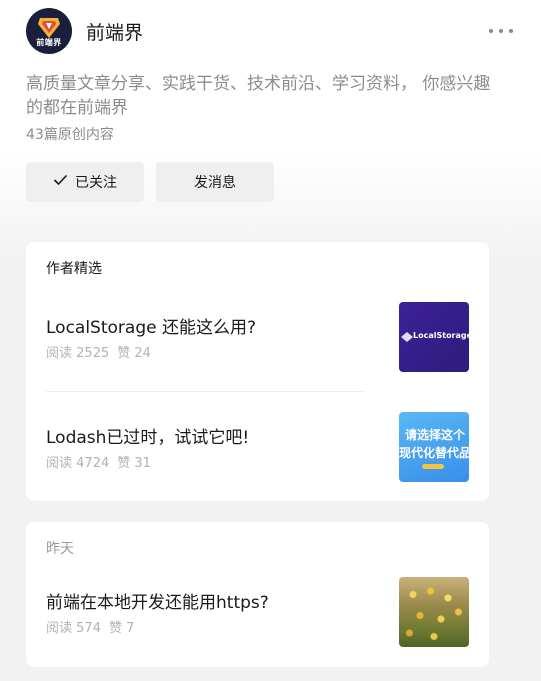 The height and width of the screenshot is (681, 541). Describe the element at coordinates (93, 463) in the screenshot. I see `reads-count: 4724` at that location.